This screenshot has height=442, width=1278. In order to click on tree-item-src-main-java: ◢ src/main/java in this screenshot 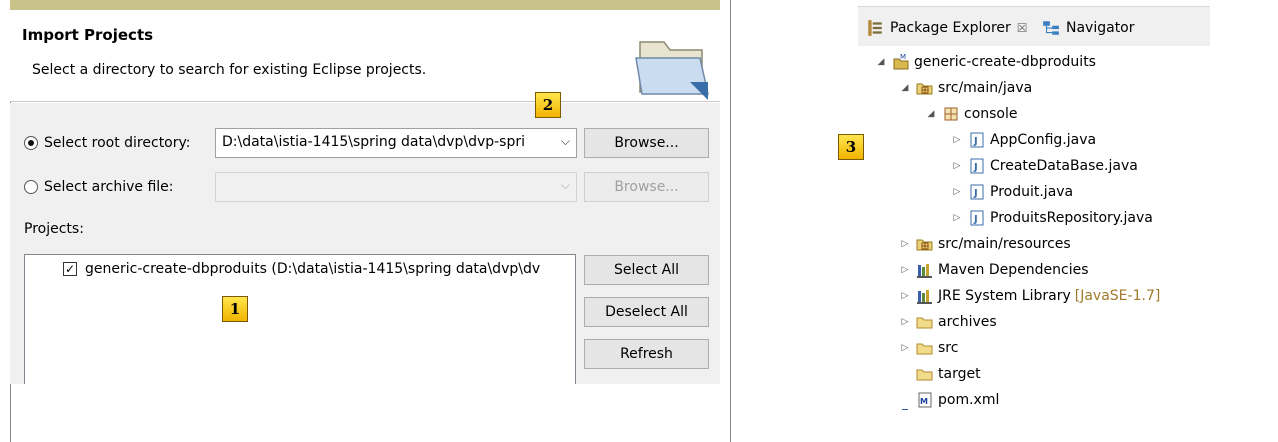, I will do `click(965, 88)`.